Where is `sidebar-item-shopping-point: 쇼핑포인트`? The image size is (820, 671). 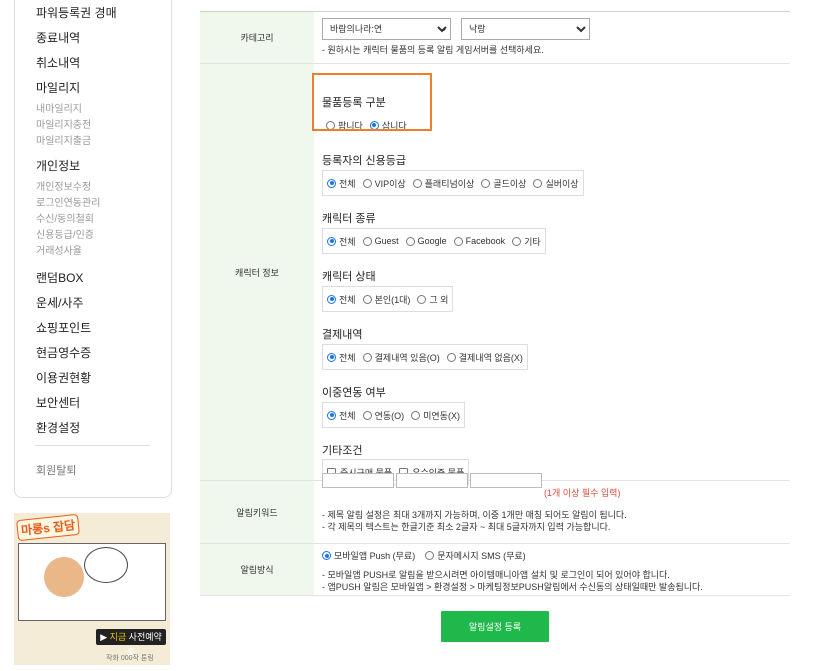
sidebar-item-shopping-point: 쇼핑포인트 is located at coordinates (63, 327).